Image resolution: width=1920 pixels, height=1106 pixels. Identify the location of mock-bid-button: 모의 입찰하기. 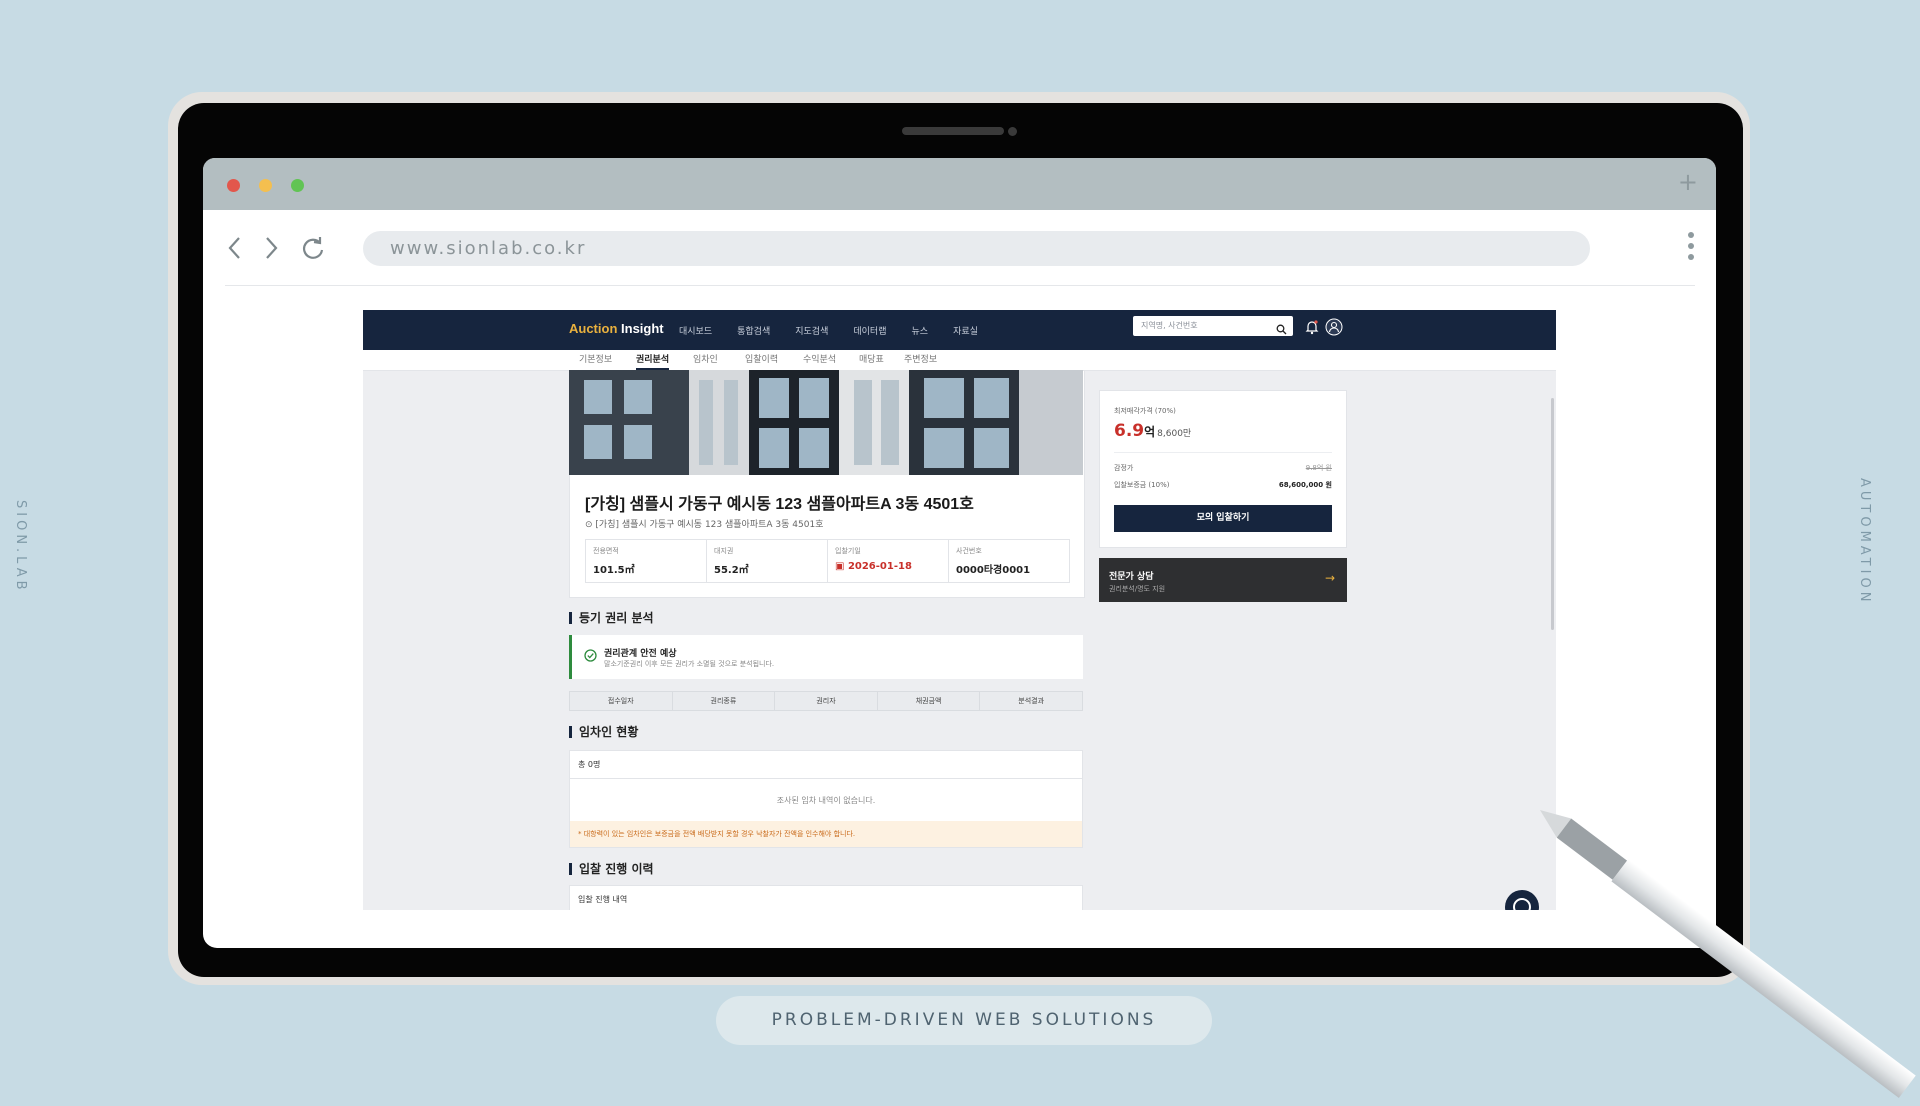
(1223, 518).